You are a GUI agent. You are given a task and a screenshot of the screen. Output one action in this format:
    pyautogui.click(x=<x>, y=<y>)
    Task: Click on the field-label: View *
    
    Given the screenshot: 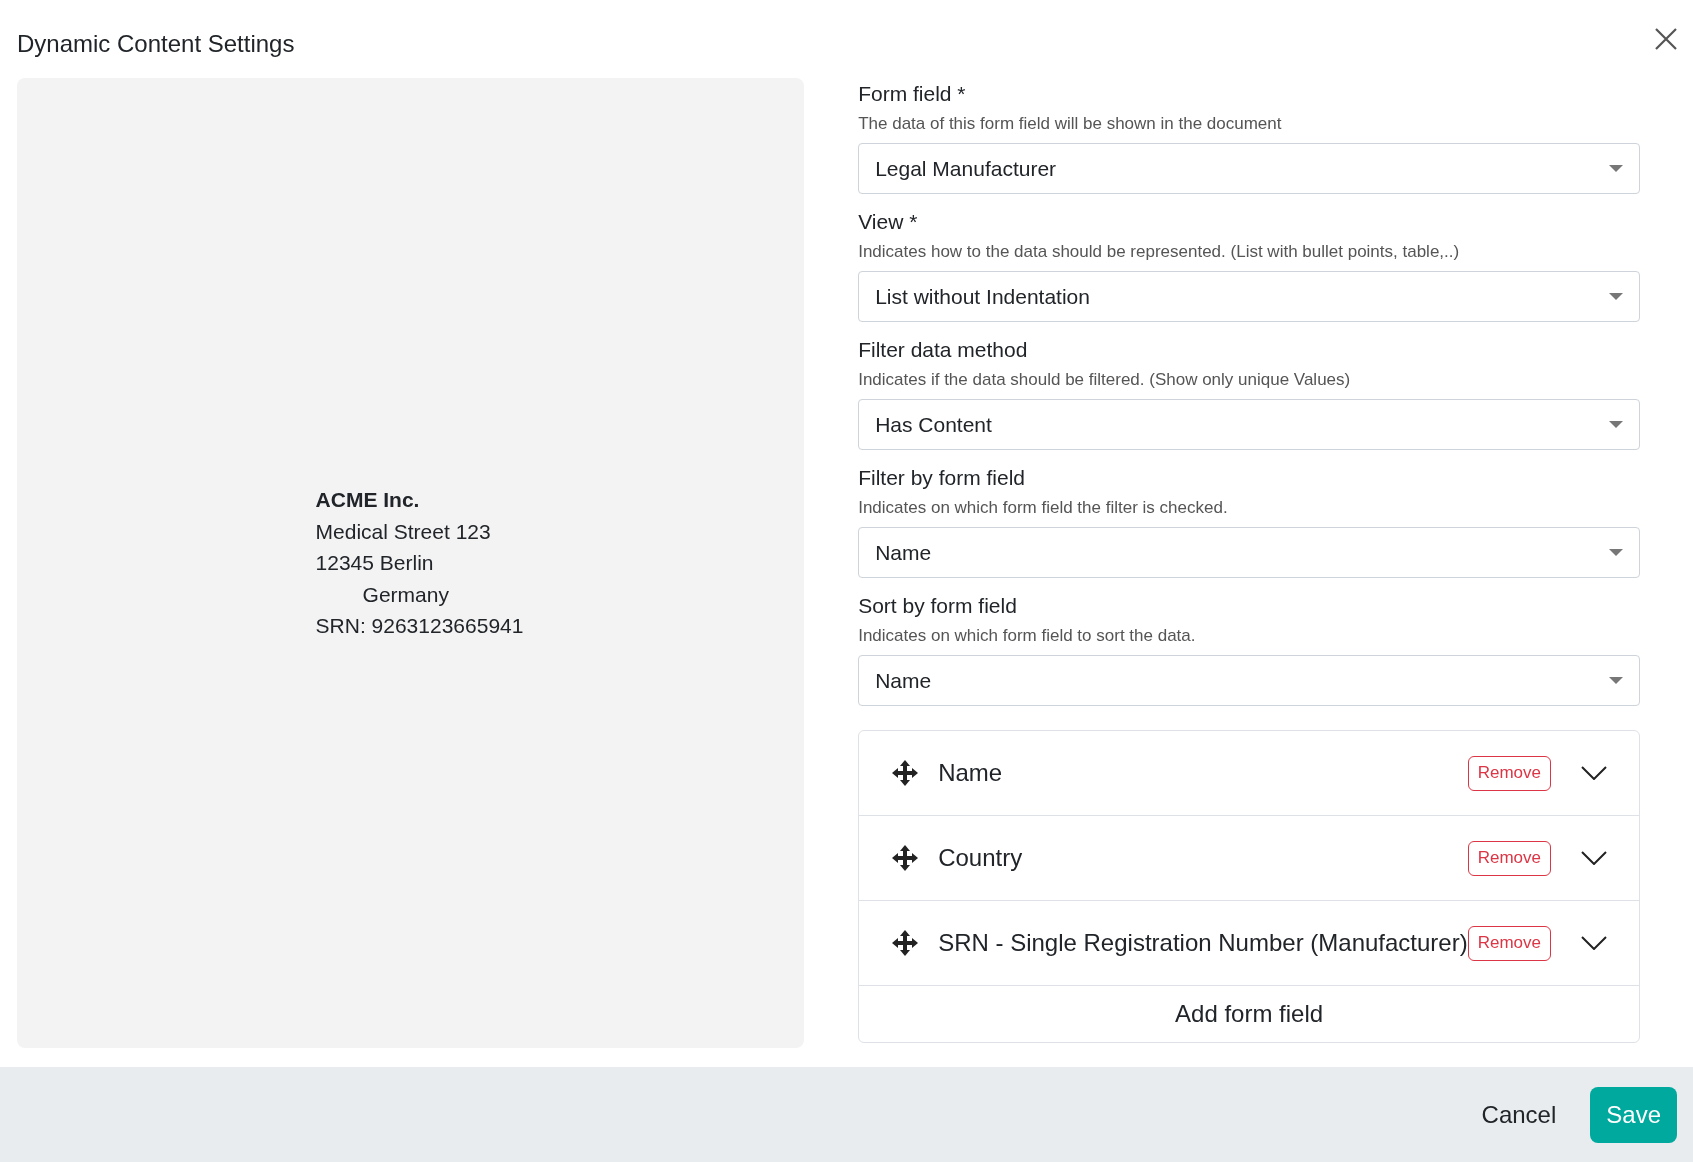 What is the action you would take?
    pyautogui.click(x=888, y=222)
    